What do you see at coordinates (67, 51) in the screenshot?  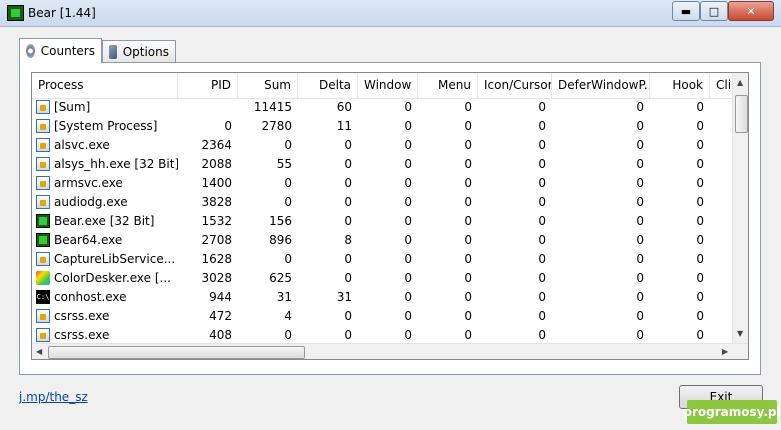 I see `tab-counters-label: Counters` at bounding box center [67, 51].